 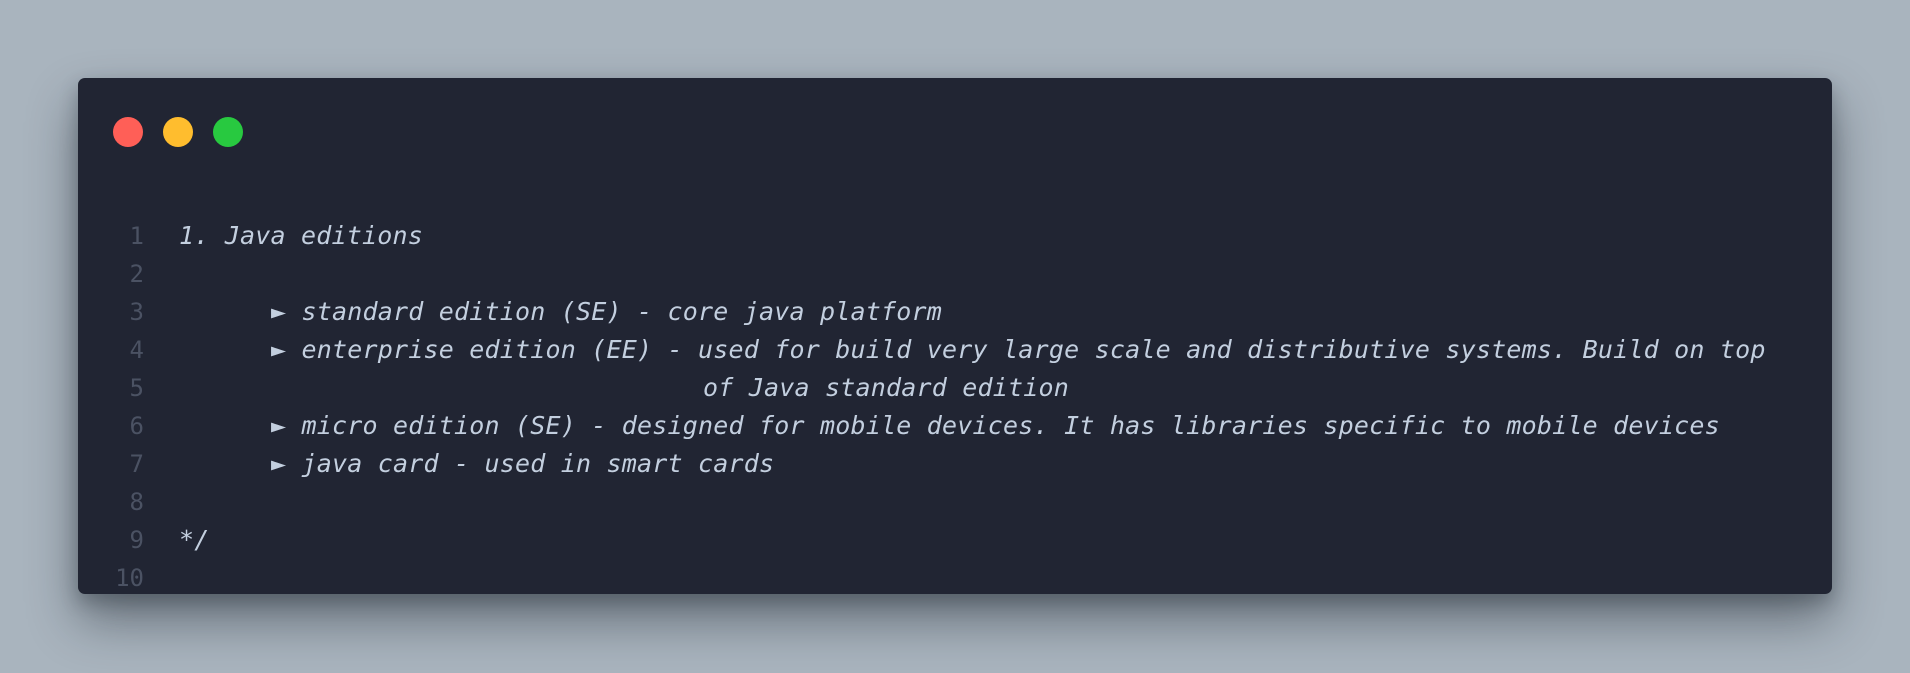 I want to click on code-text: */, so click(x=194, y=539).